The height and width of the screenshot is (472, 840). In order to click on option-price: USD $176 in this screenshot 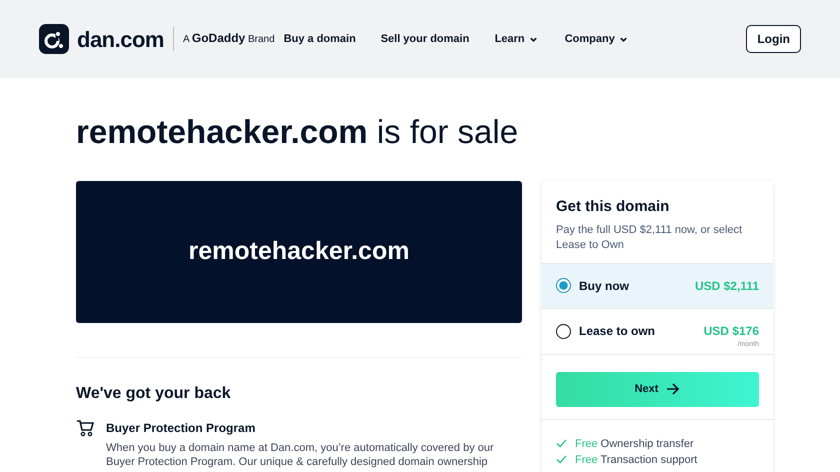, I will do `click(731, 331)`.